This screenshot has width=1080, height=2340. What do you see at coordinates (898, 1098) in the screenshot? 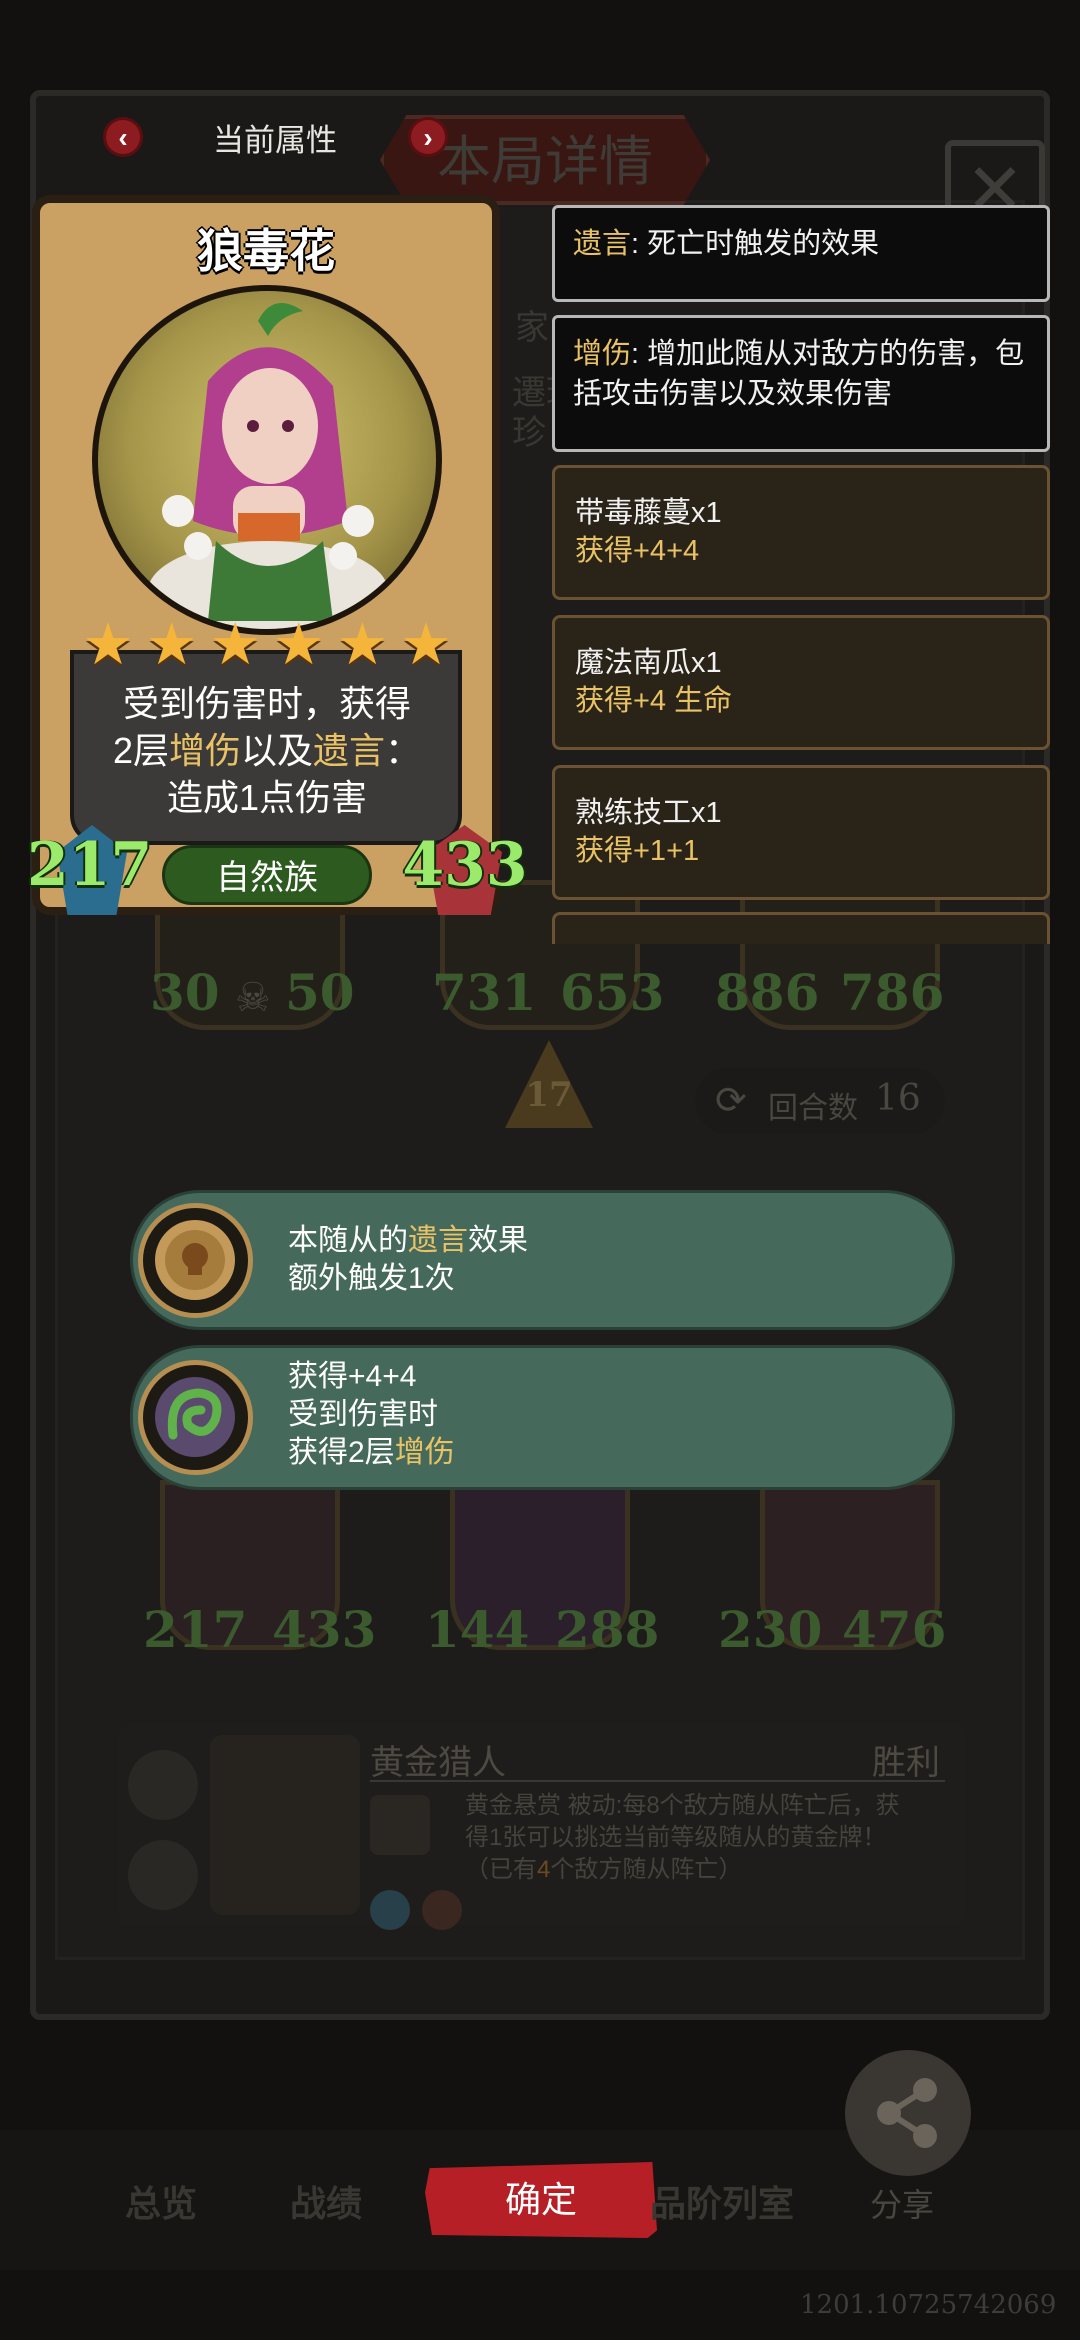
I see `round-value: 16` at bounding box center [898, 1098].